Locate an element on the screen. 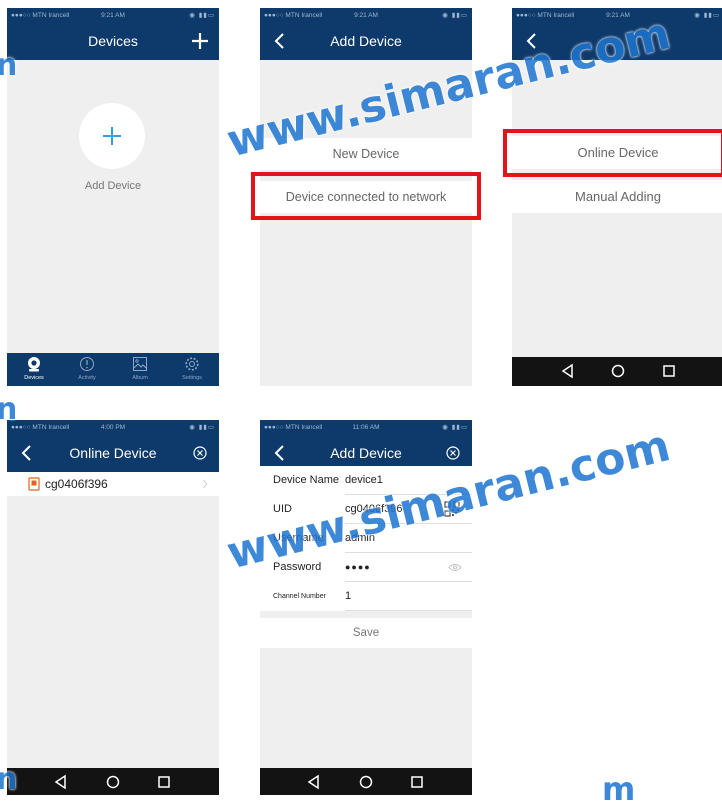 Image resolution: width=722 pixels, height=808 pixels. manual-adding-option: Manual Adding is located at coordinates (617, 196).